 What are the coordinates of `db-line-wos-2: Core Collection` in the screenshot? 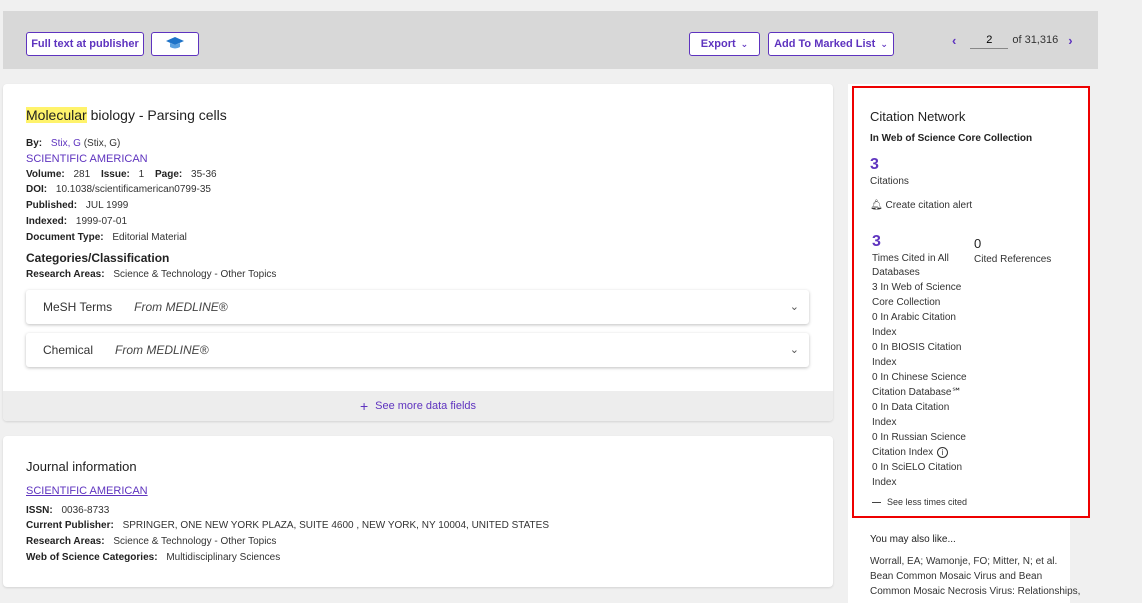 It's located at (906, 302).